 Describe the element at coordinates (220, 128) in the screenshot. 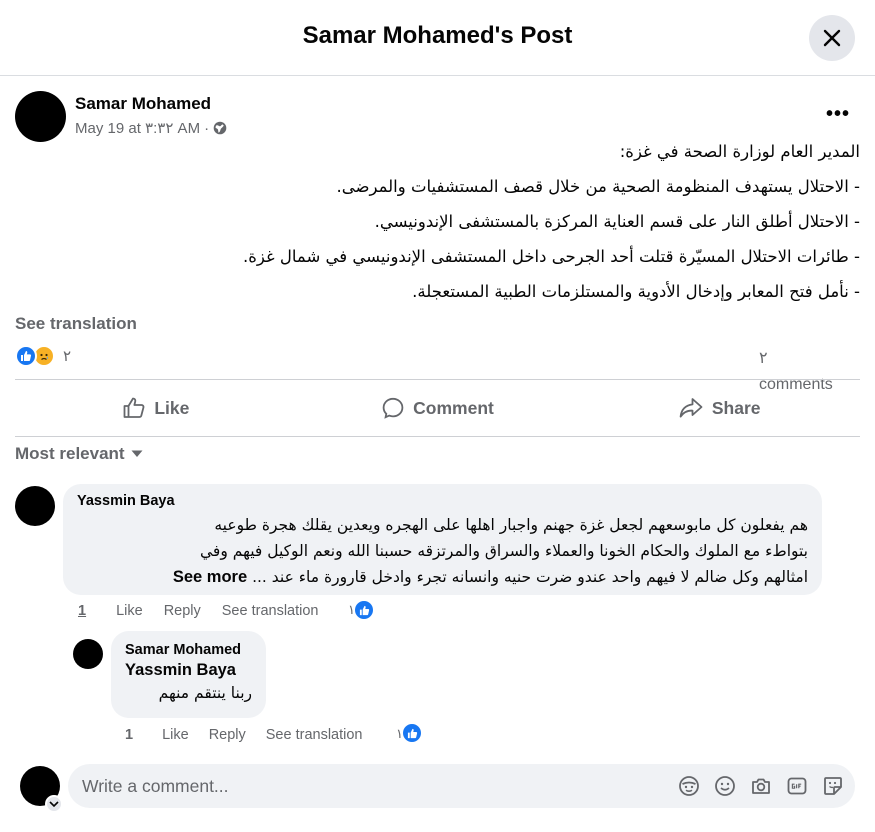

I see `globe-icon` at that location.